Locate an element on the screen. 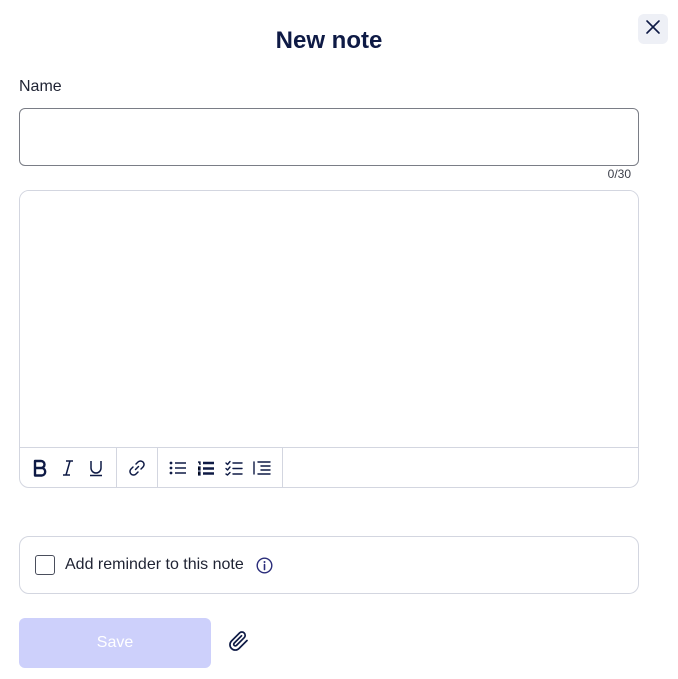 This screenshot has height=679, width=678. name-char-counter: 0/30 is located at coordinates (619, 174).